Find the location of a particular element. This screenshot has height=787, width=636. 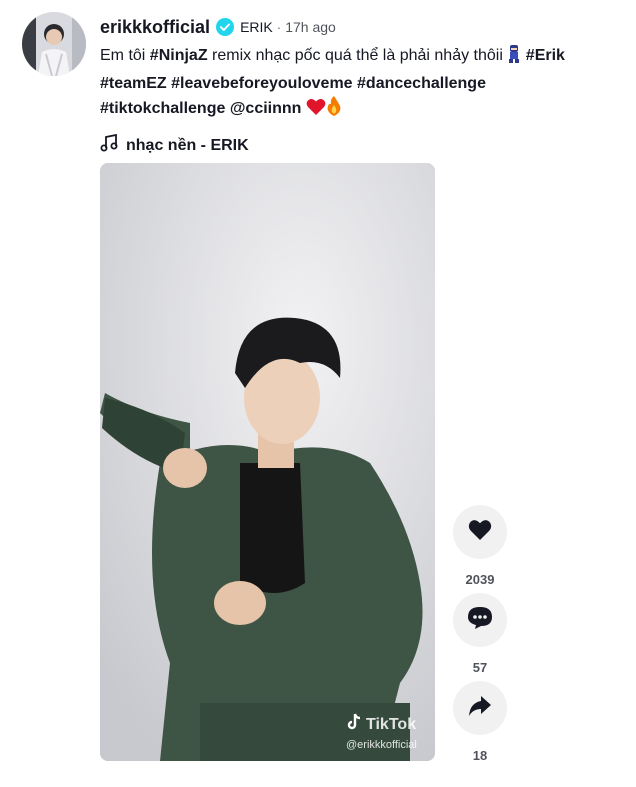

avatar is located at coordinates (54, 44).